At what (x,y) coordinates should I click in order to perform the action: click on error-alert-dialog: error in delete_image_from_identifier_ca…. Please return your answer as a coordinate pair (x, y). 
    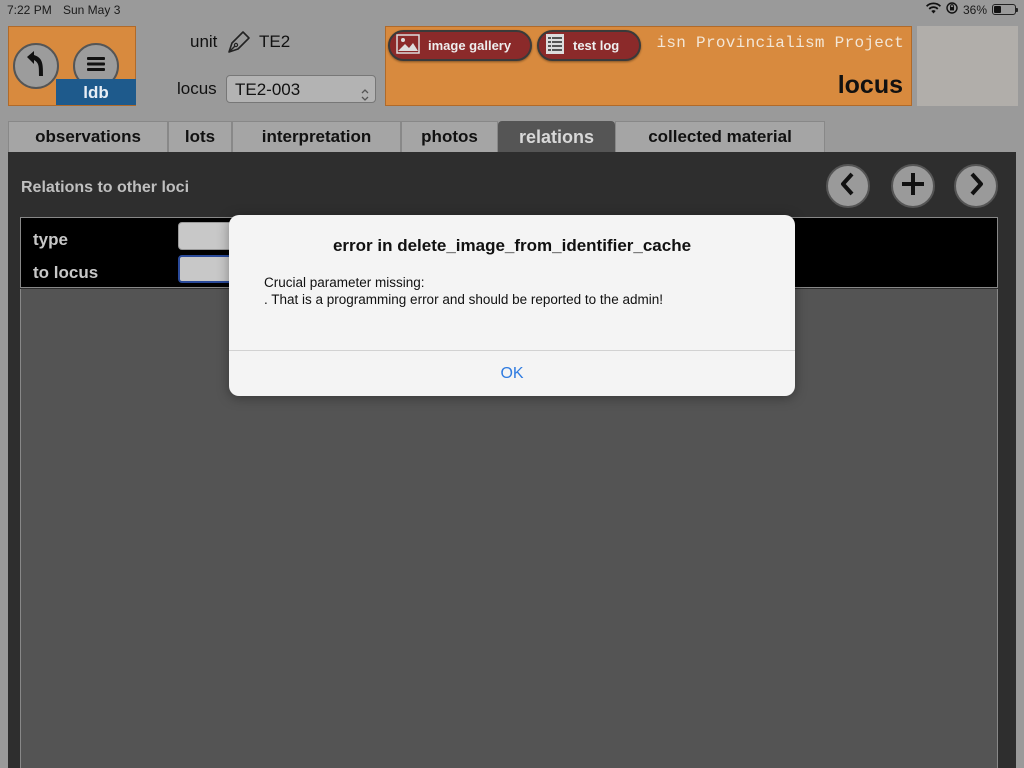
    Looking at the image, I should click on (512, 305).